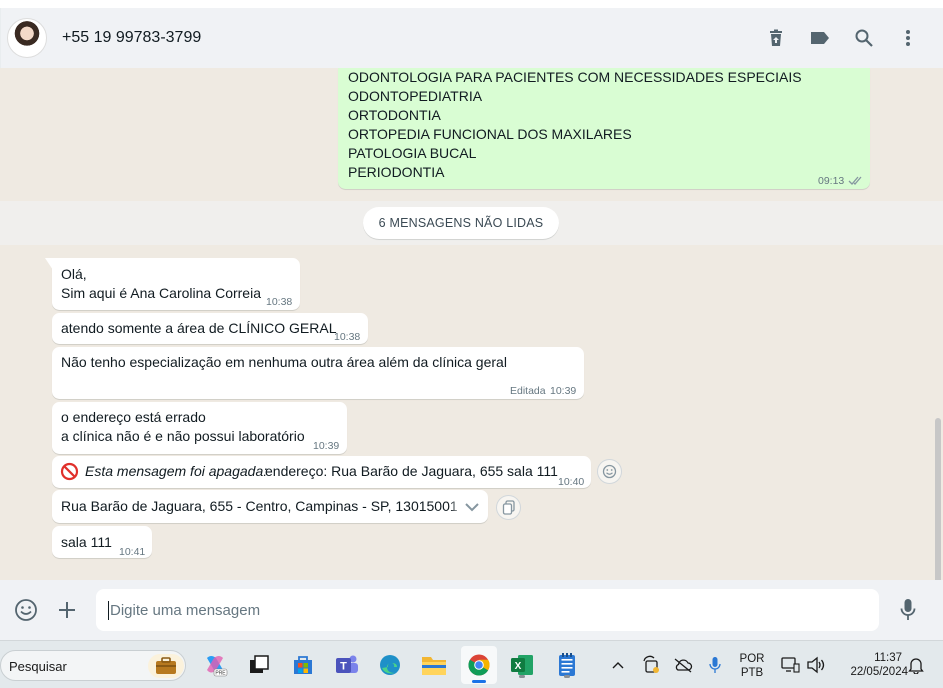  What do you see at coordinates (916, 665) in the screenshot?
I see `notifications-bell-icon` at bounding box center [916, 665].